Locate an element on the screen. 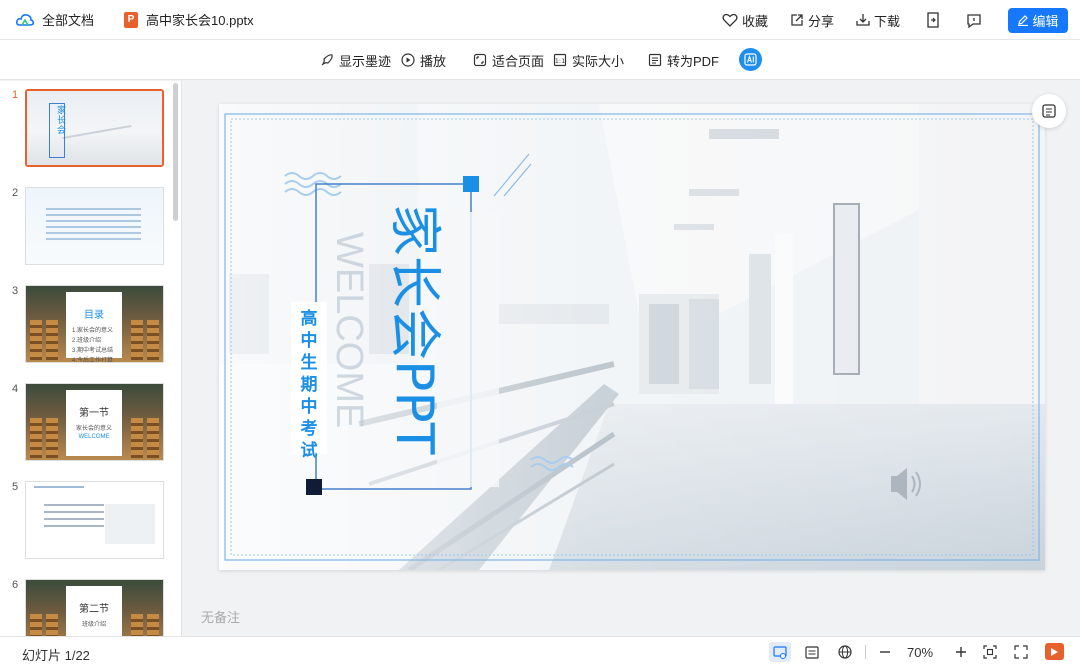 The image size is (1080, 666). thumbnail-subheading: 家长会的意义 is located at coordinates (93, 429).